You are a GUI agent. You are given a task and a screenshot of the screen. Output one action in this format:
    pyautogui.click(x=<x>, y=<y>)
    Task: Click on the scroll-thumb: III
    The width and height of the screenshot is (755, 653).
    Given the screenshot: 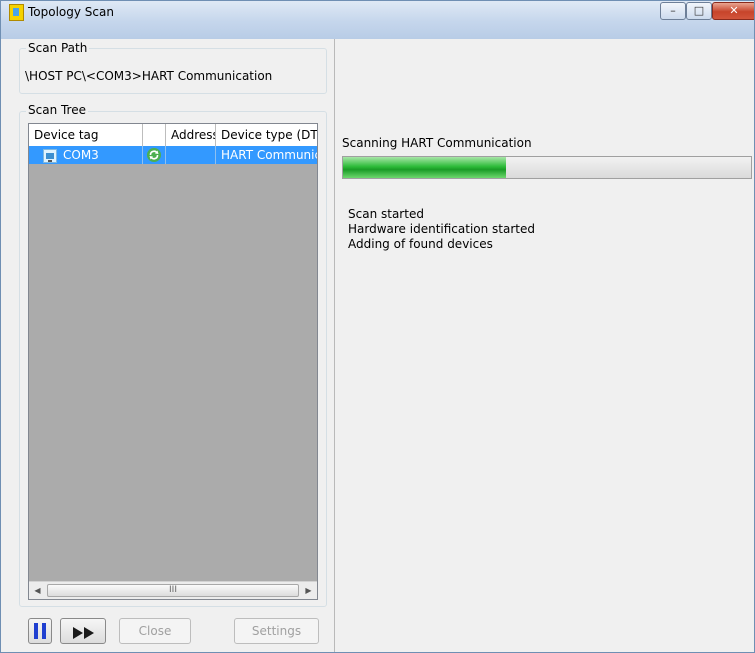 What is the action you would take?
    pyautogui.click(x=173, y=590)
    